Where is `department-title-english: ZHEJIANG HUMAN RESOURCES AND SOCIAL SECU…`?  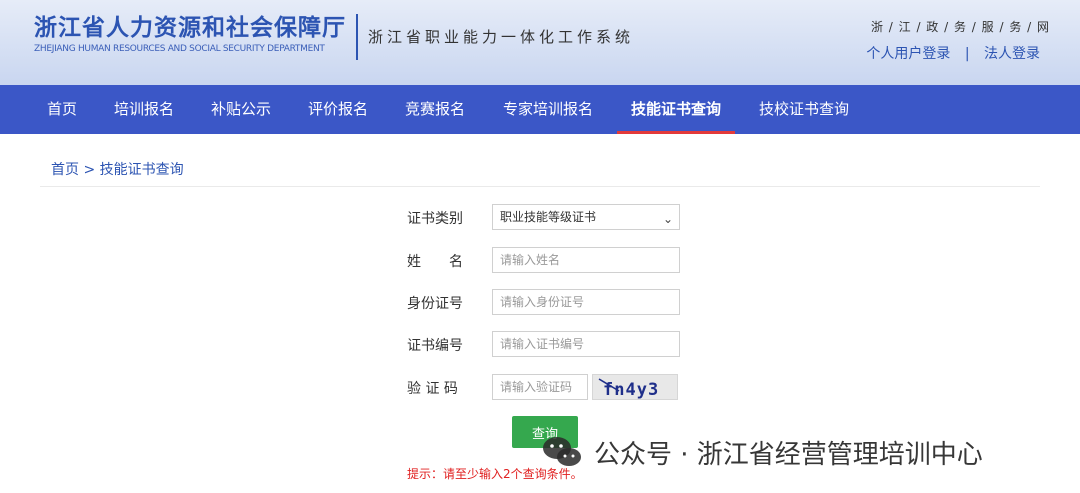
department-title-english: ZHEJIANG HUMAN RESOURCES AND SOCIAL SECU… is located at coordinates (179, 49).